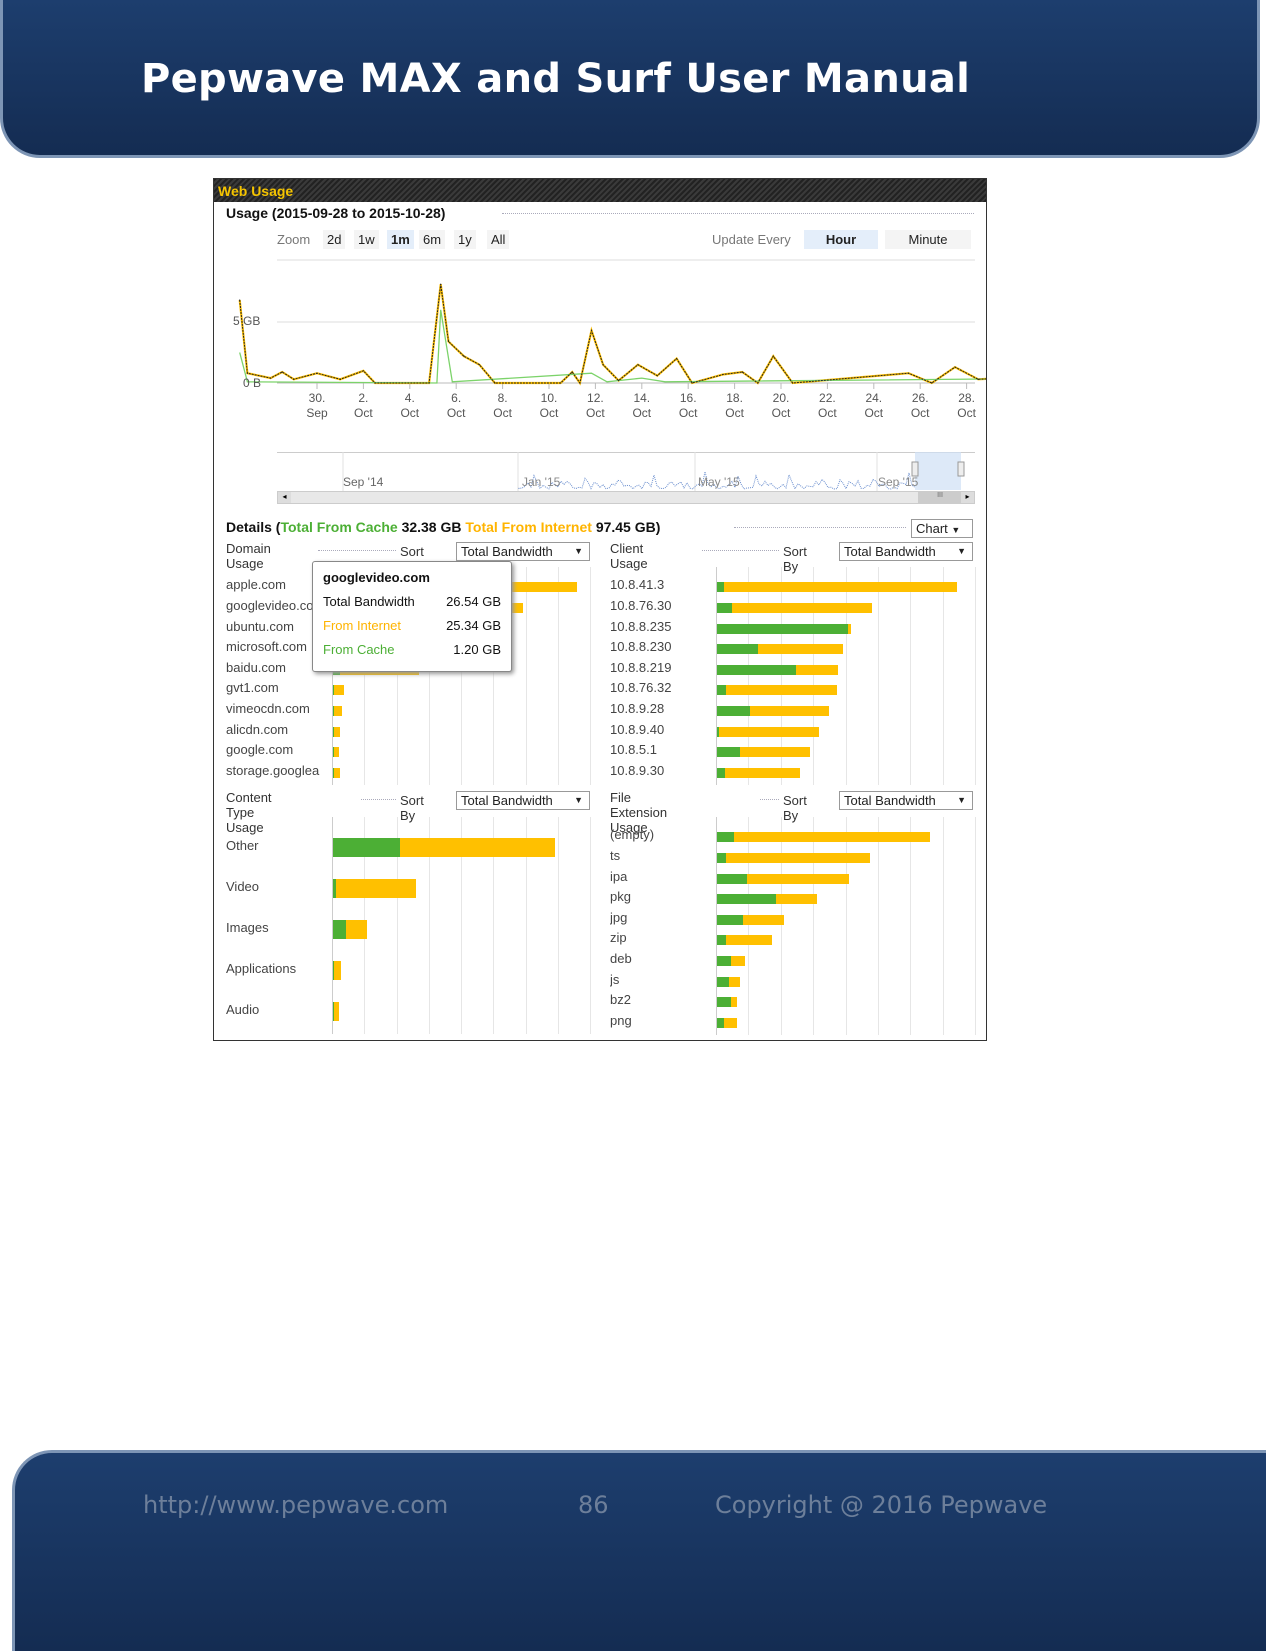  I want to click on view-select: Chart ▼, so click(942, 528).